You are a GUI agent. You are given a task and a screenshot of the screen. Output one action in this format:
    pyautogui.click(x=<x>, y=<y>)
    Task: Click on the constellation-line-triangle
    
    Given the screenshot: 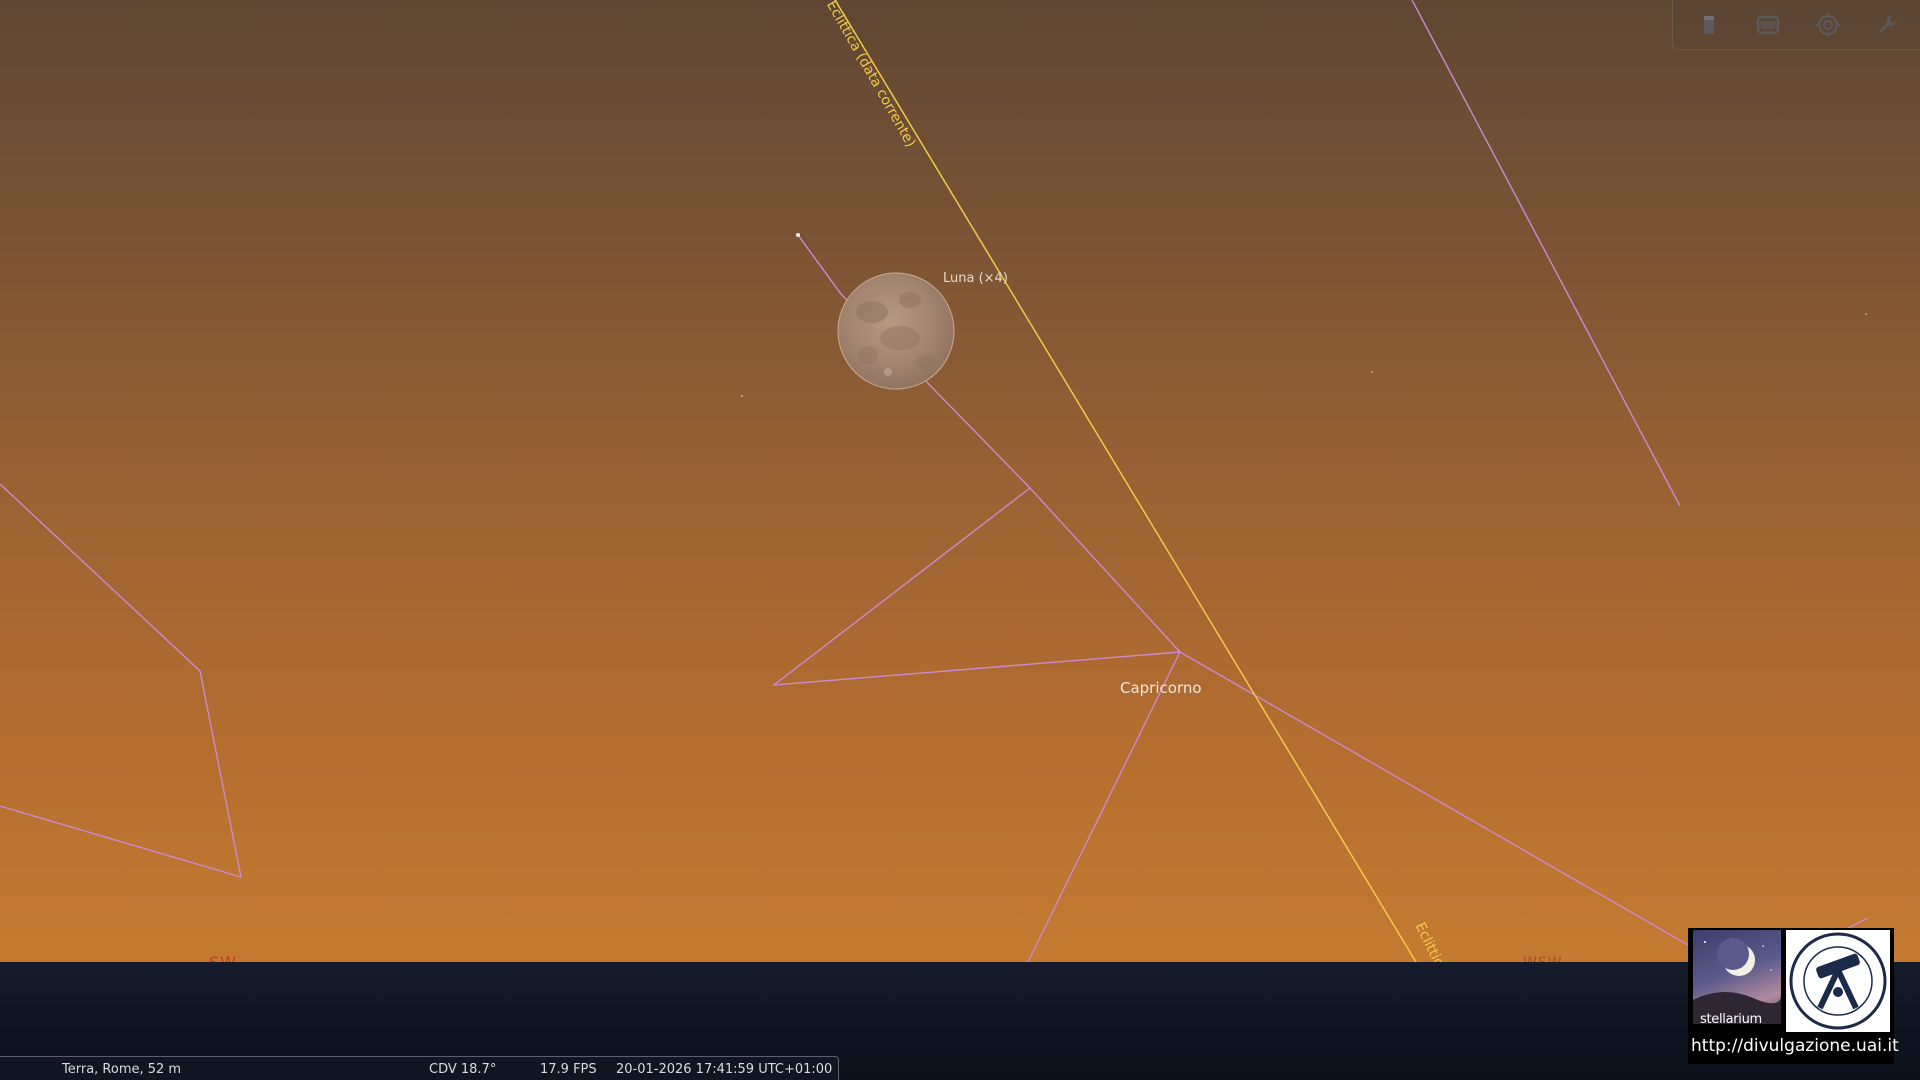 What is the action you would take?
    pyautogui.click(x=976, y=586)
    